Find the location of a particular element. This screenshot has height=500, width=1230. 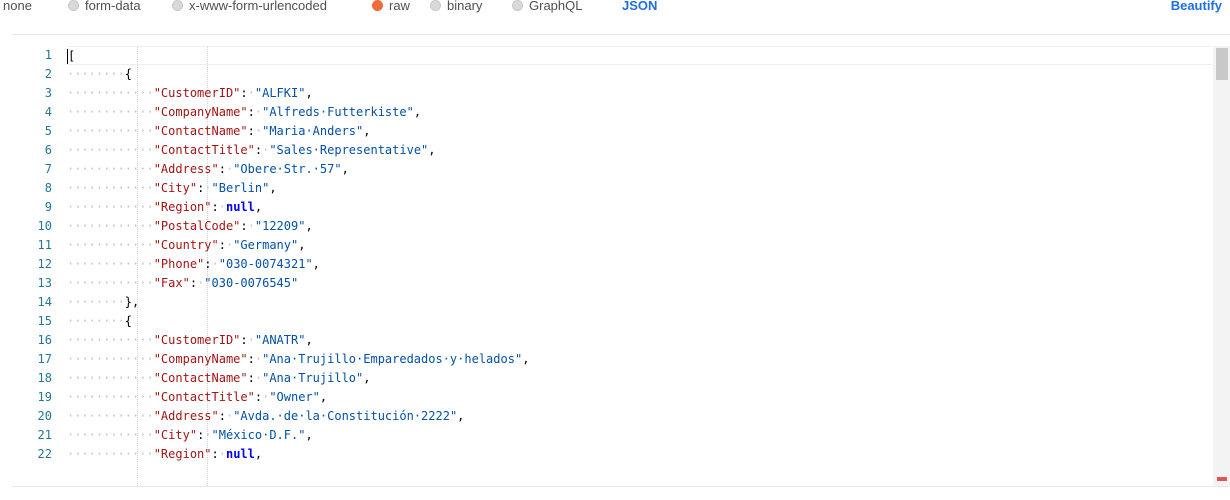

code-line: ············"City":·"Berlin", is located at coordinates (639, 188).